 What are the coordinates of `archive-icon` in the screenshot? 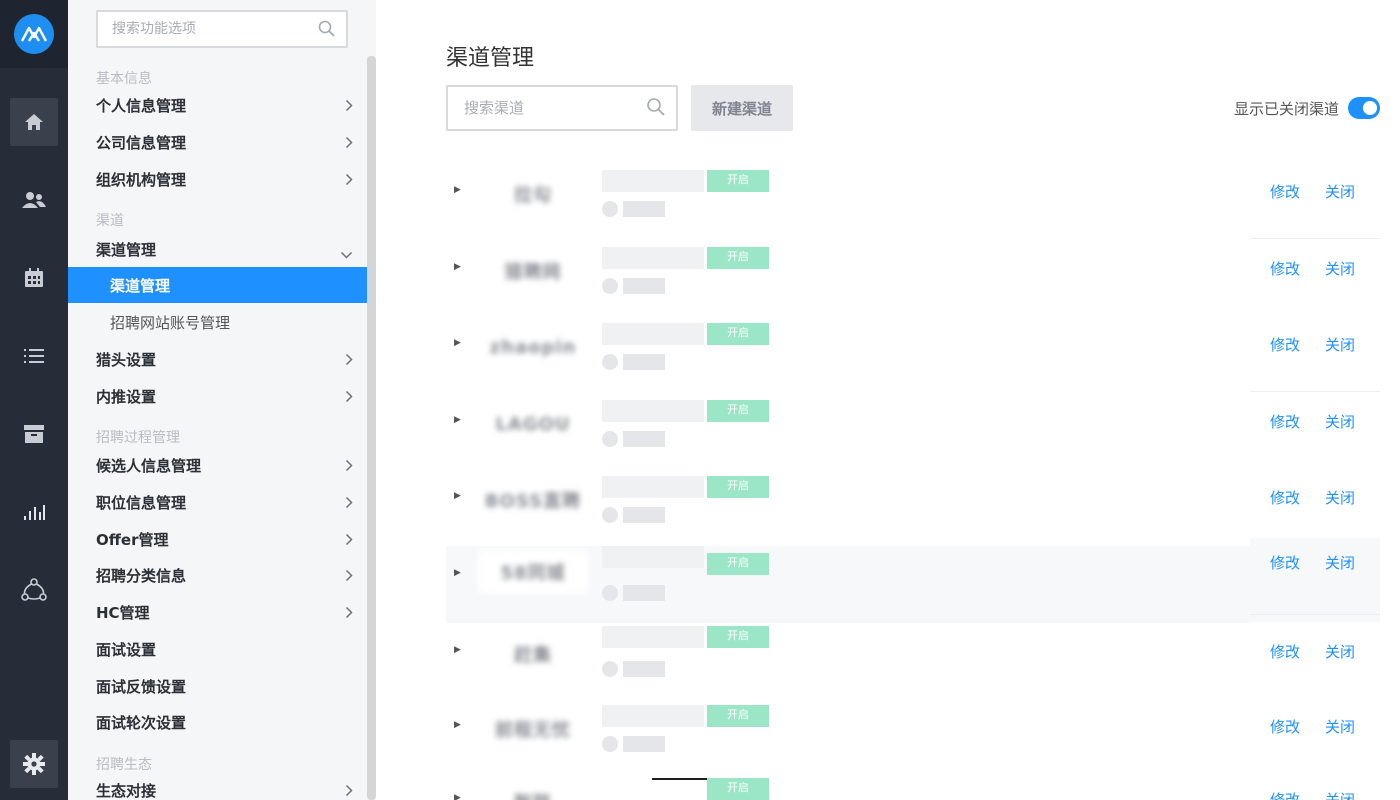 It's located at (34, 434).